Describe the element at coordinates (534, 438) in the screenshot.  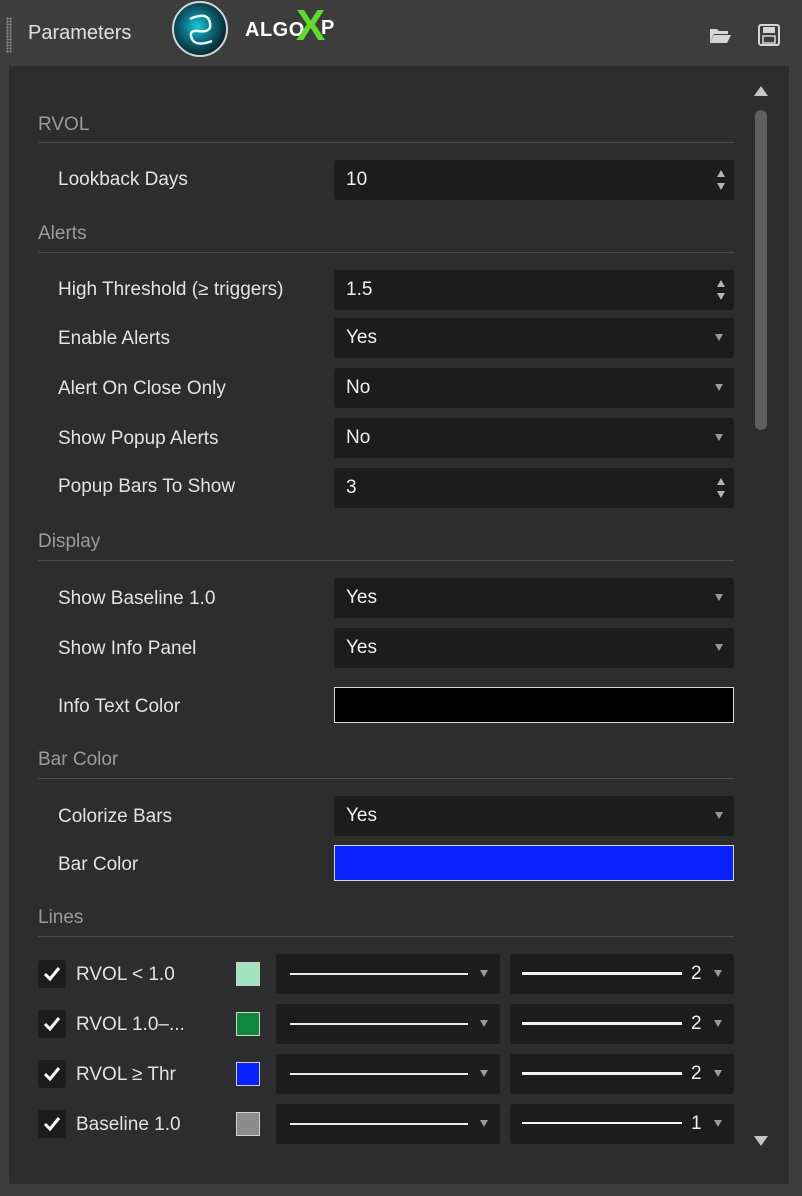
I see `show-popup-select: No` at that location.